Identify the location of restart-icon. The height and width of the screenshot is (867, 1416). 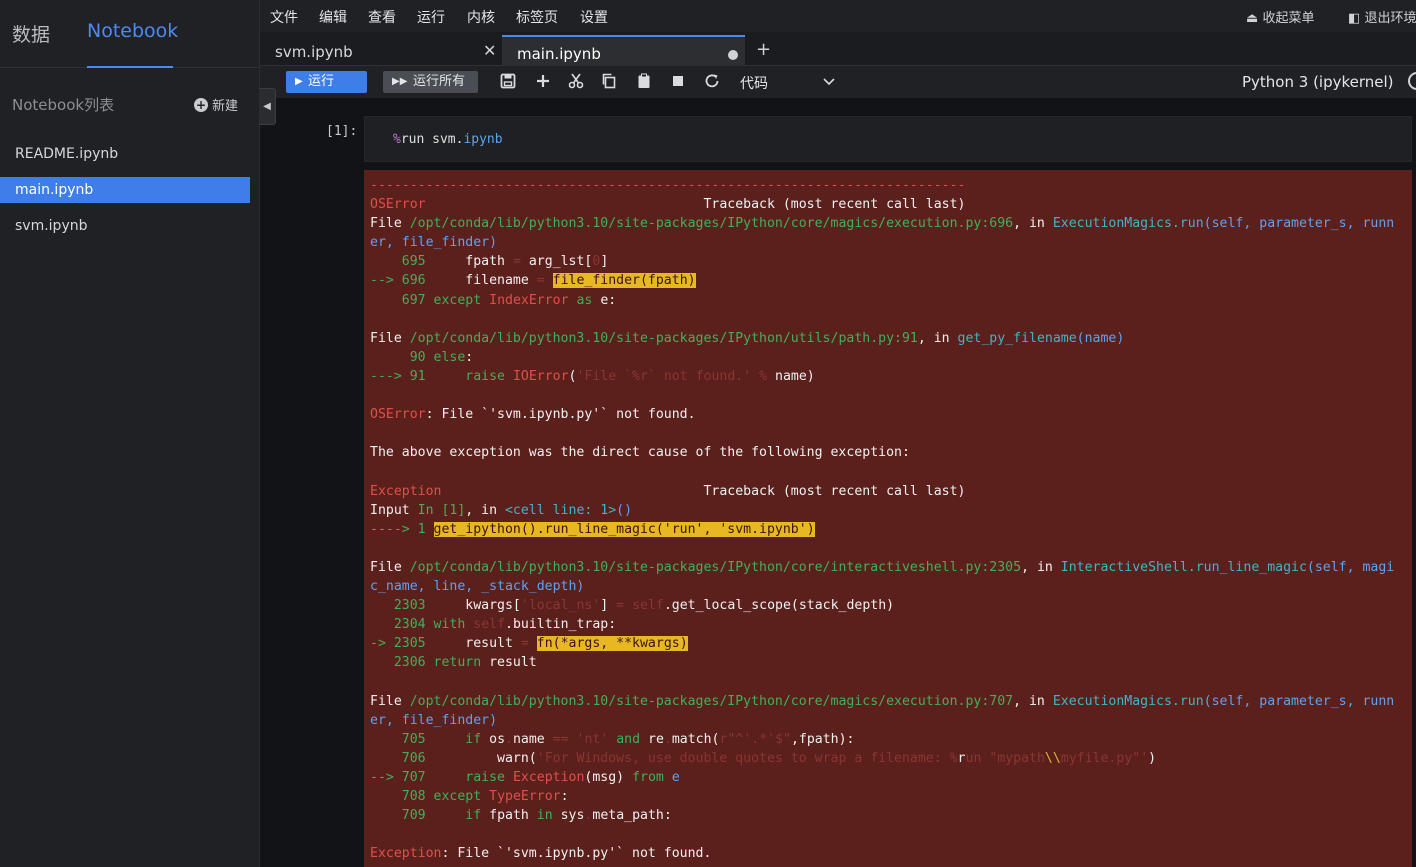
(712, 81).